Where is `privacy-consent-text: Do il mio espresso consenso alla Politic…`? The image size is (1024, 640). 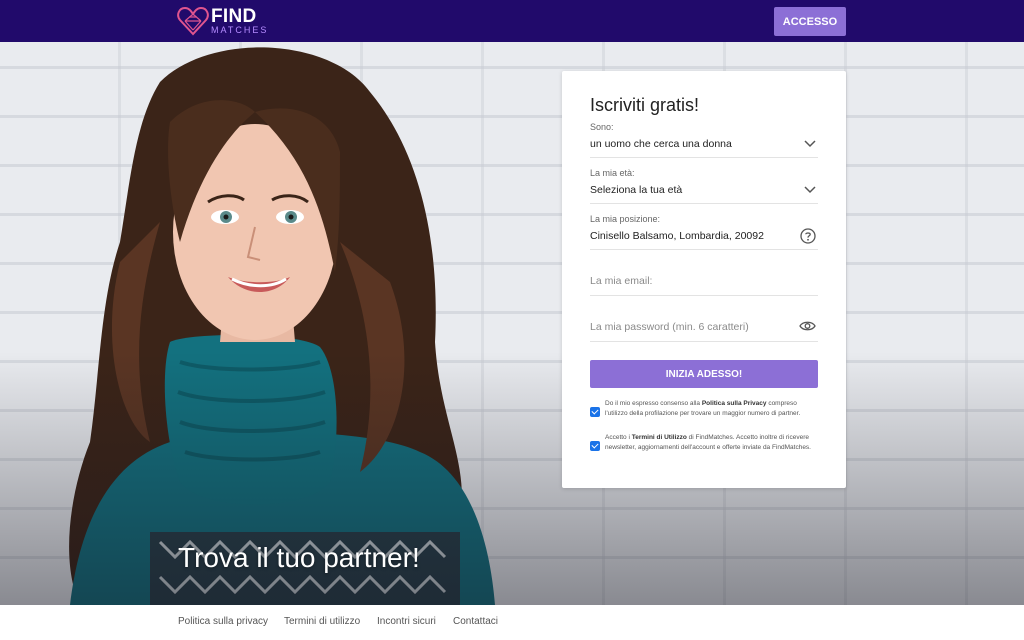 privacy-consent-text: Do il mio espresso consenso alla Politic… is located at coordinates (711, 409).